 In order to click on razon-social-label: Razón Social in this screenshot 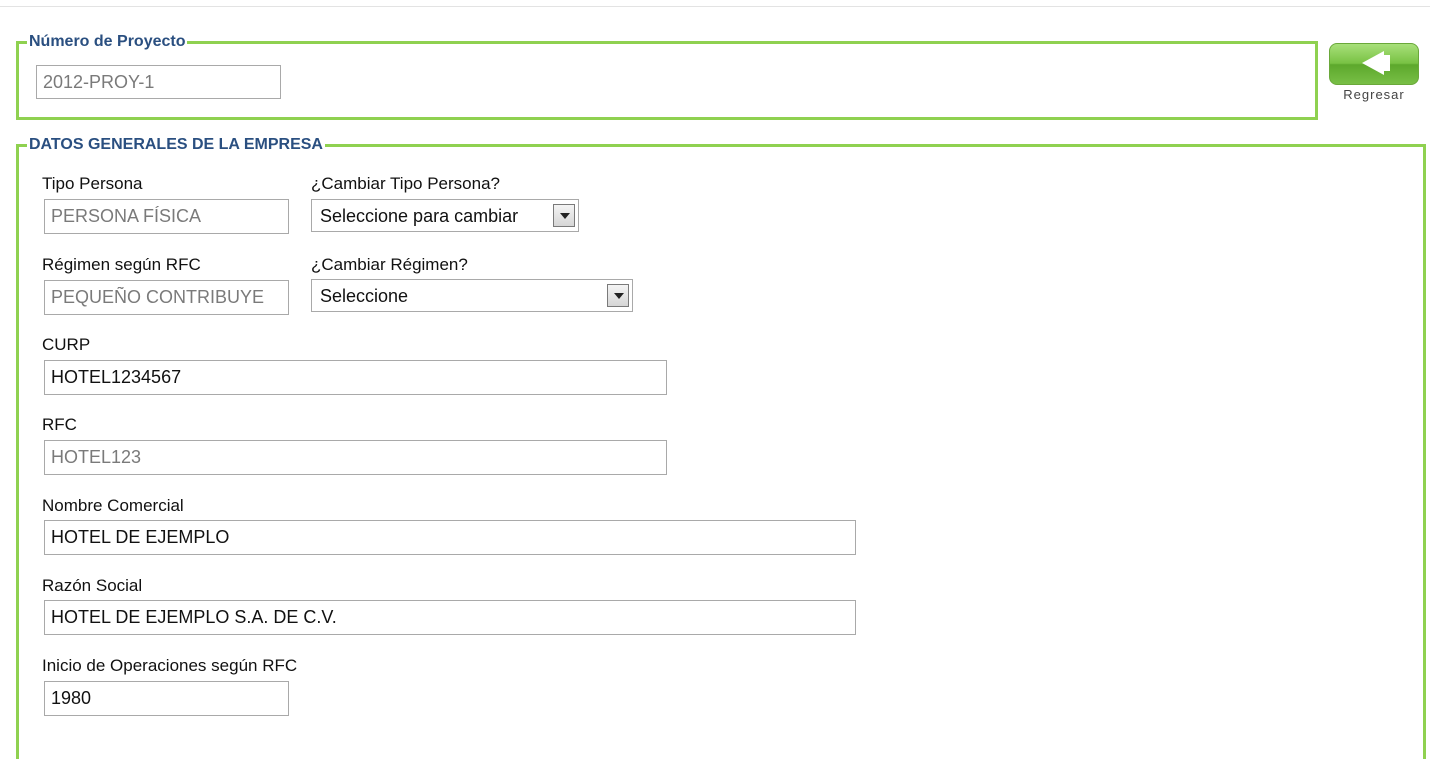, I will do `click(92, 585)`.